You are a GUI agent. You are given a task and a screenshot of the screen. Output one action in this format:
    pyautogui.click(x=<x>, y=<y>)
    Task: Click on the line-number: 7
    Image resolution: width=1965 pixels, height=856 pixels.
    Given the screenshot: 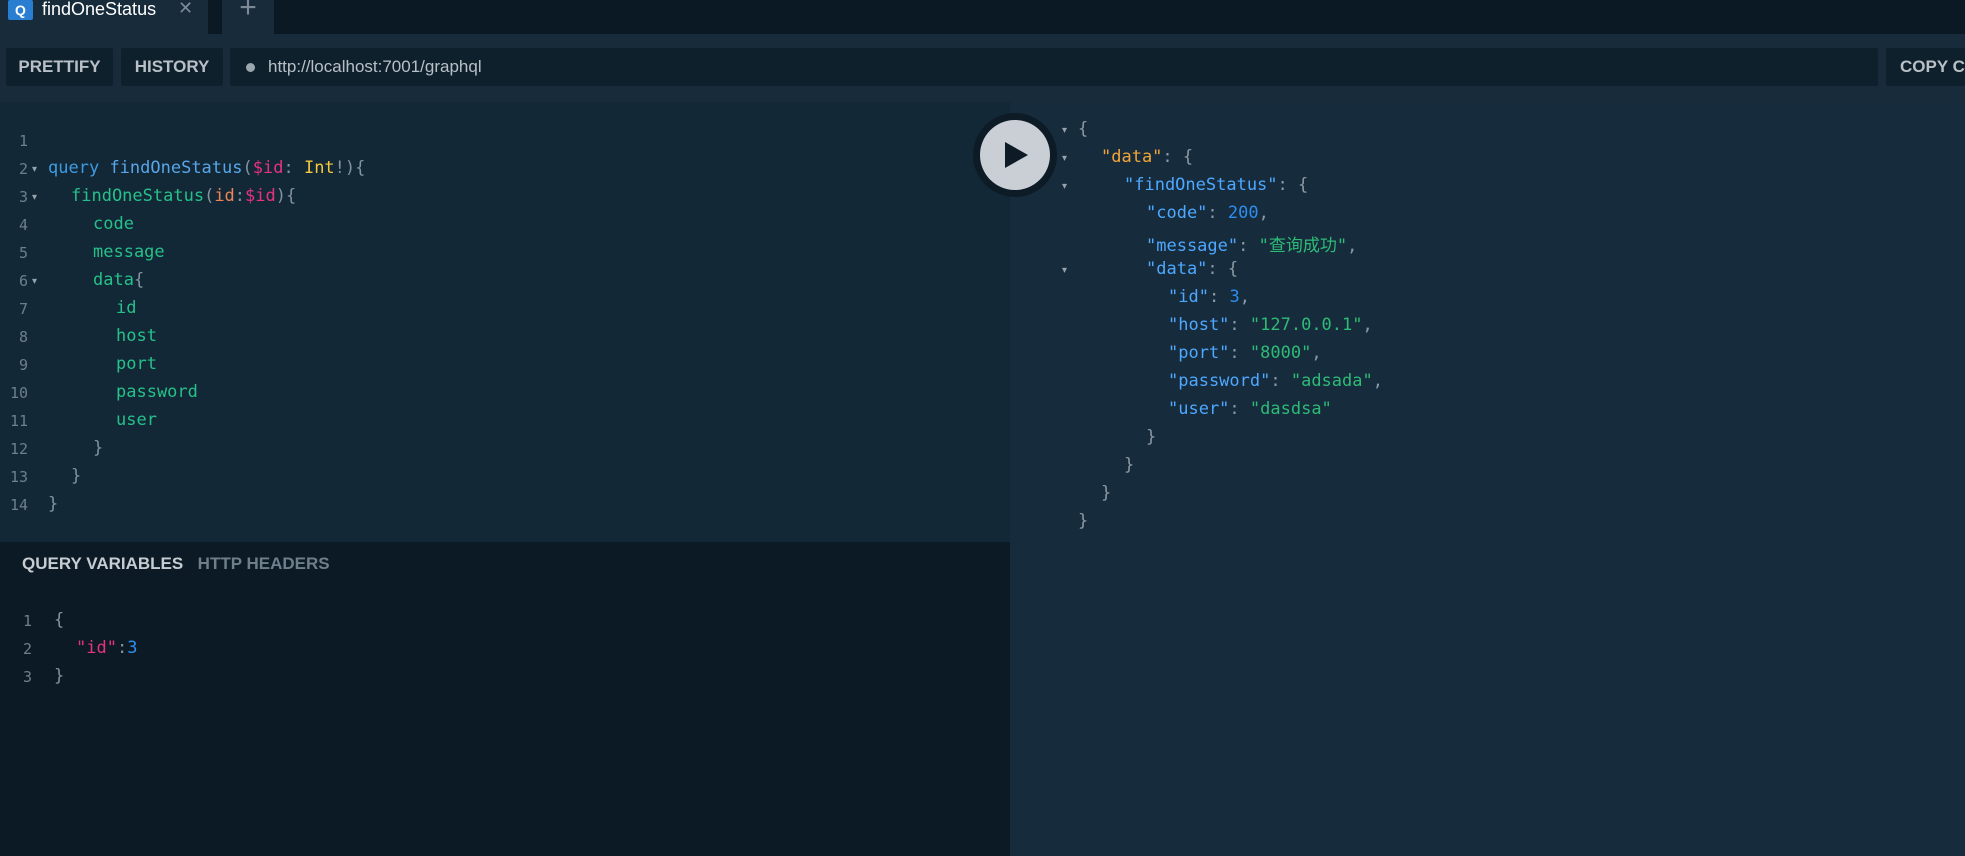 What is the action you would take?
    pyautogui.click(x=23, y=309)
    